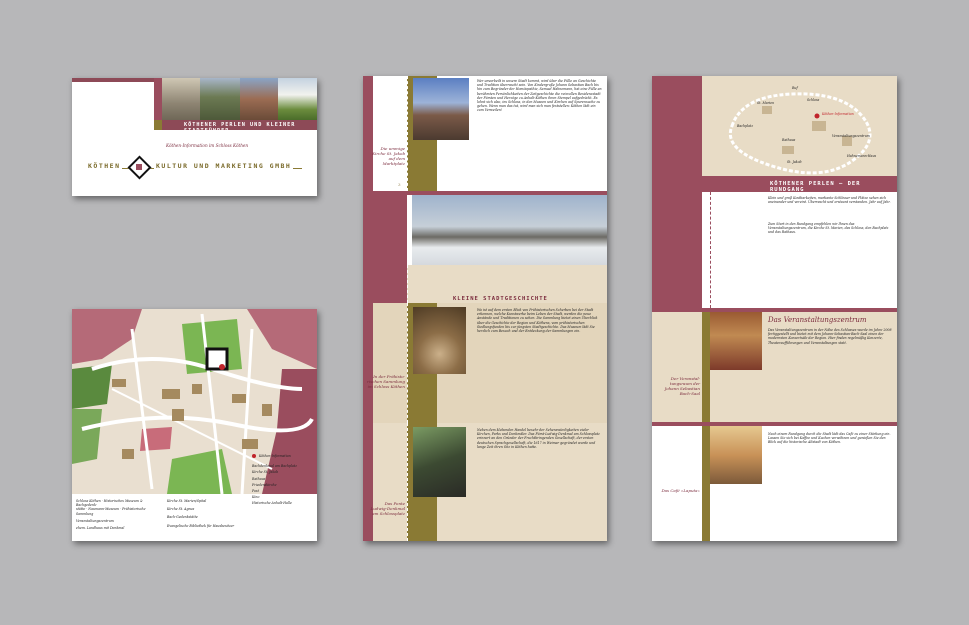  What do you see at coordinates (259, 478) in the screenshot?
I see `legend-item: Rathaus` at bounding box center [259, 478].